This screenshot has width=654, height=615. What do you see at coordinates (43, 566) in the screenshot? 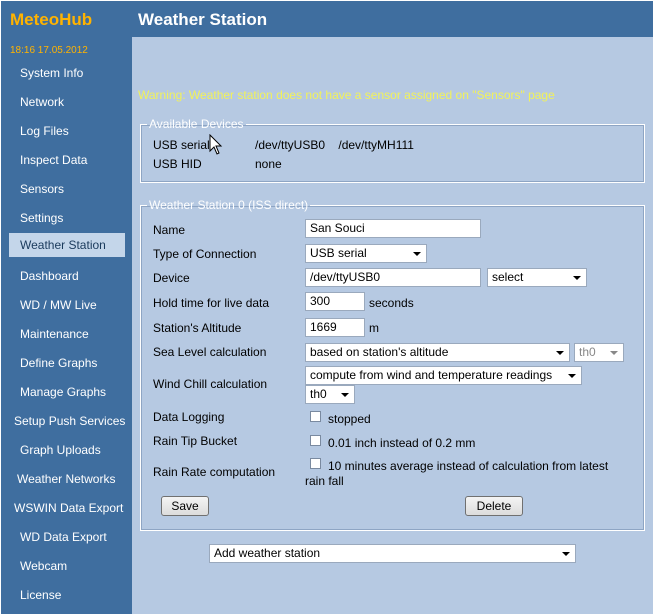
I see `sidebar-item-webcam: Webcam` at bounding box center [43, 566].